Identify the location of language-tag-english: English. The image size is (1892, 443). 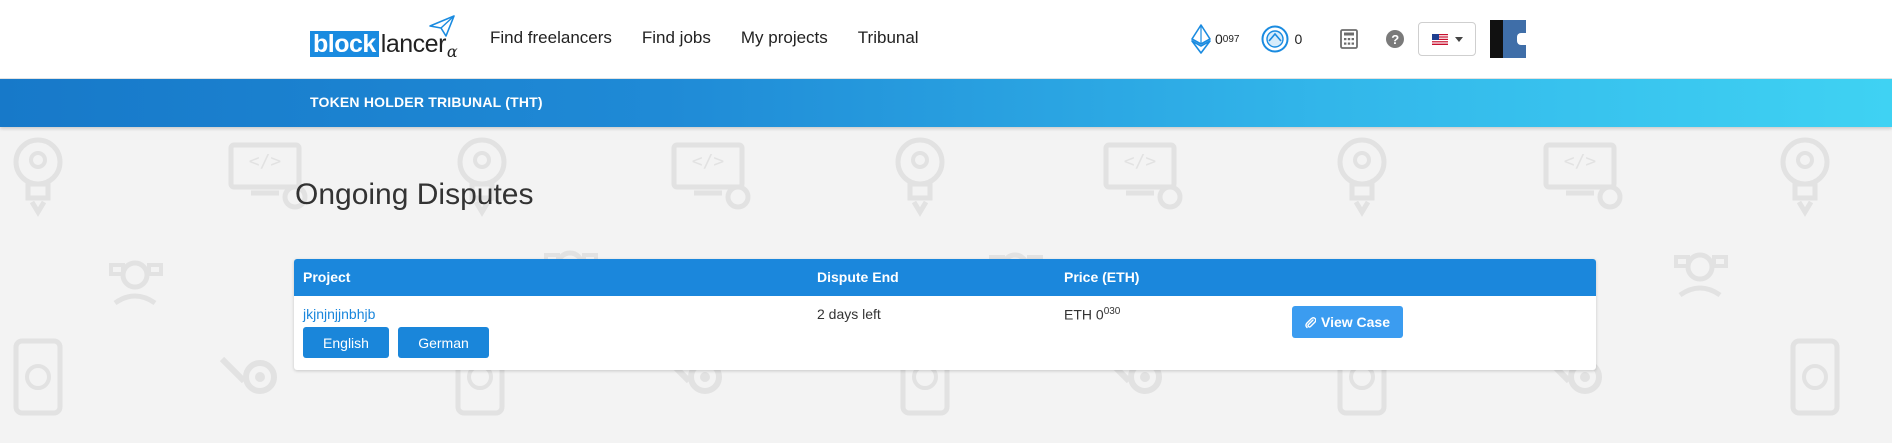
(346, 342).